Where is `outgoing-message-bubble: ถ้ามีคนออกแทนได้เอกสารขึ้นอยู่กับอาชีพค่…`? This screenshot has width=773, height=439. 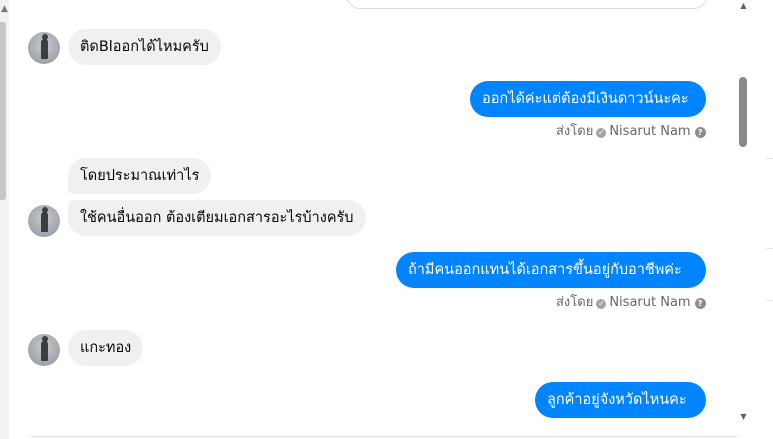
outgoing-message-bubble: ถ้ามีคนออกแทนได้เอกสารขึ้นอยู่กับอาชีพค่… is located at coordinates (551, 270).